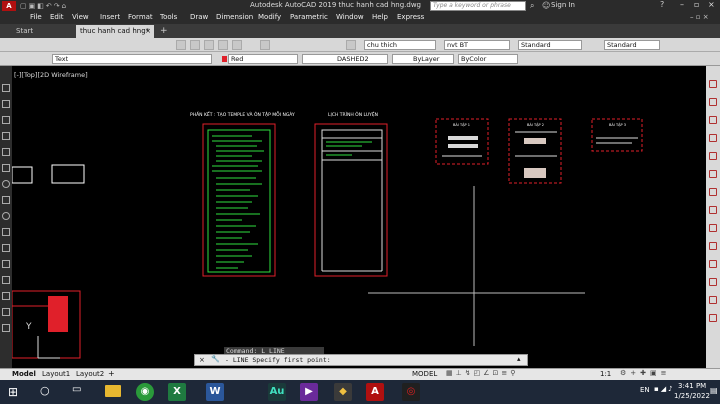  Describe the element at coordinates (57, 17) in the screenshot. I see `menu-edit: Edit` at that location.